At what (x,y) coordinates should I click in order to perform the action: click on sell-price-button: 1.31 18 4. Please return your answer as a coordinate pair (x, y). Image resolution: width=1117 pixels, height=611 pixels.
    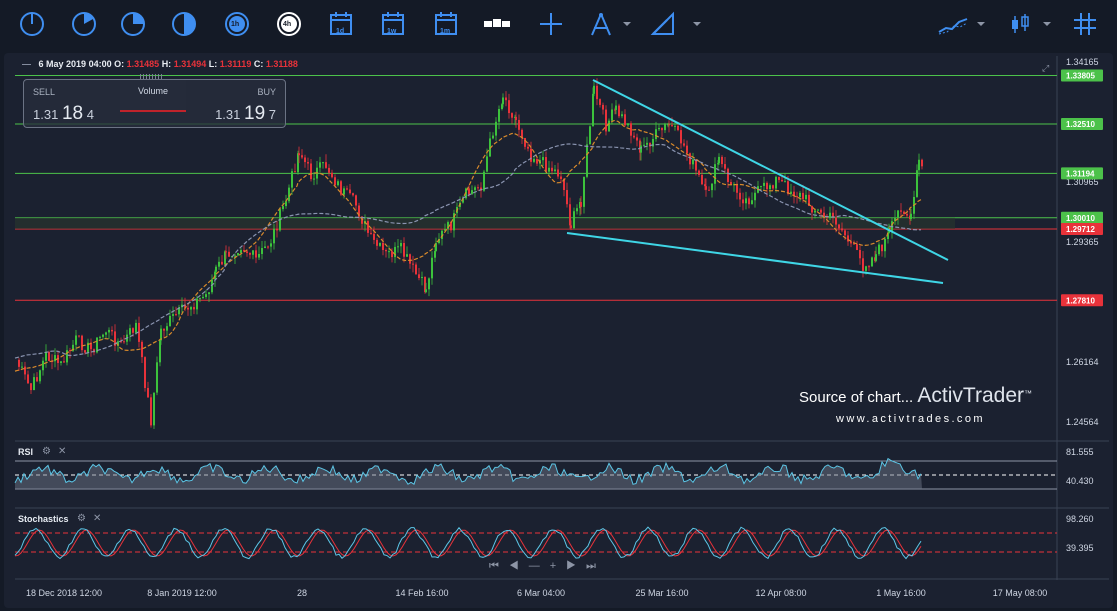
    Looking at the image, I should click on (63, 114).